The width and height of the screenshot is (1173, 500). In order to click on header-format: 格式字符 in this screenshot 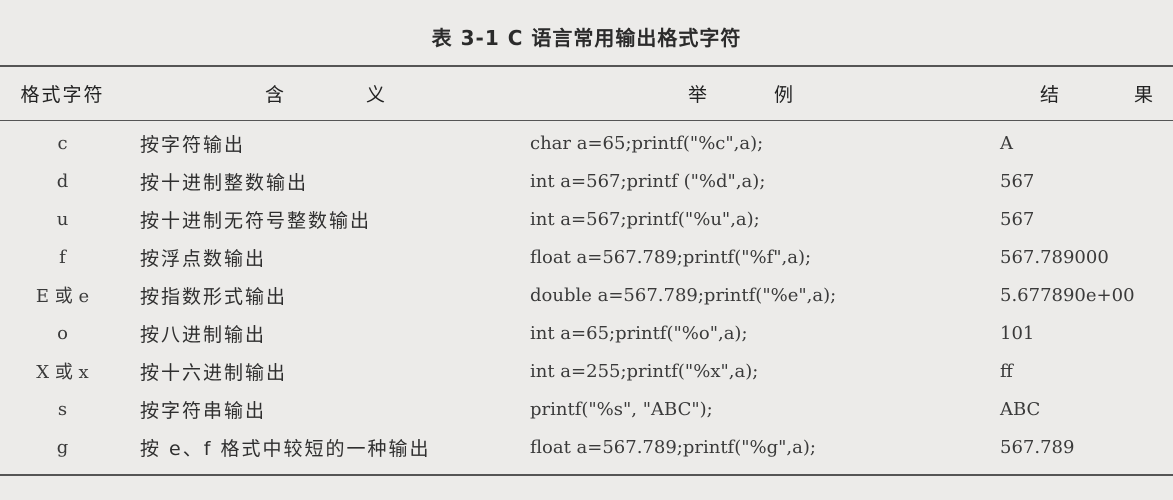, I will do `click(62, 95)`.